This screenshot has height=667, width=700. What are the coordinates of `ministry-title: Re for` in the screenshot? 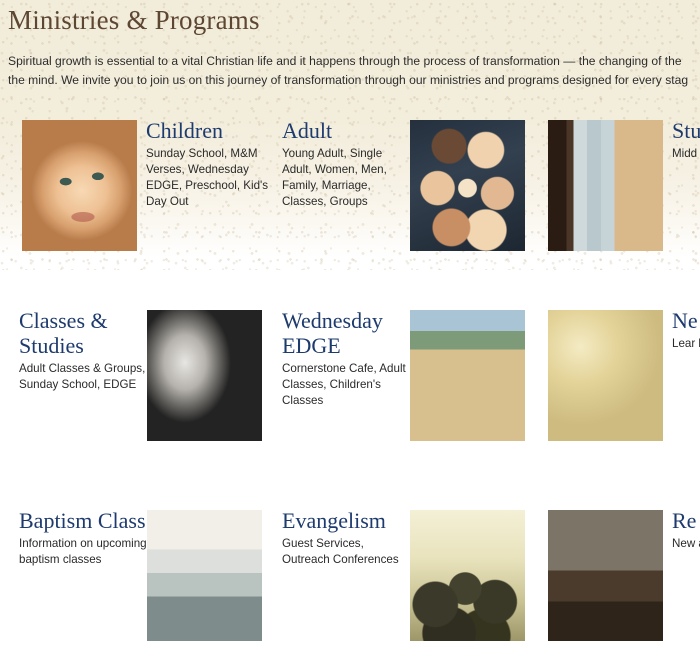 It's located at (686, 520).